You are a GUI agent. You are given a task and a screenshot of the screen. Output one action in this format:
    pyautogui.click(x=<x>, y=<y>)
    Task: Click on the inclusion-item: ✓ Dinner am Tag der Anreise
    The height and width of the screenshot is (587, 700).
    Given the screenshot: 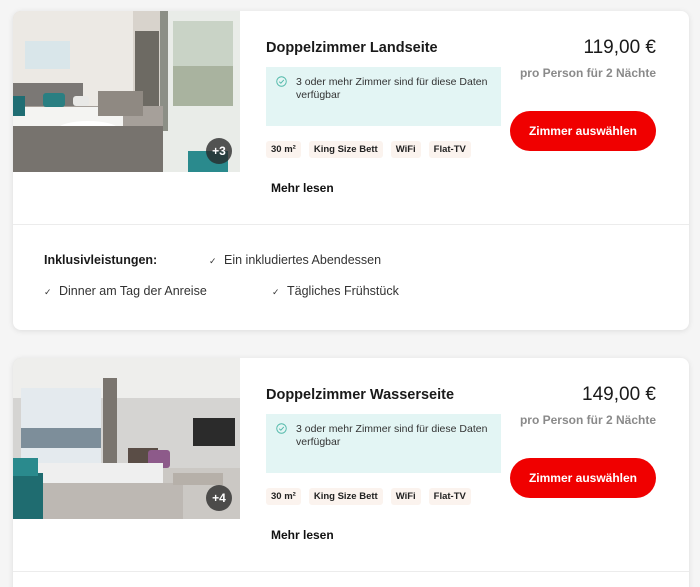 What is the action you would take?
    pyautogui.click(x=125, y=291)
    